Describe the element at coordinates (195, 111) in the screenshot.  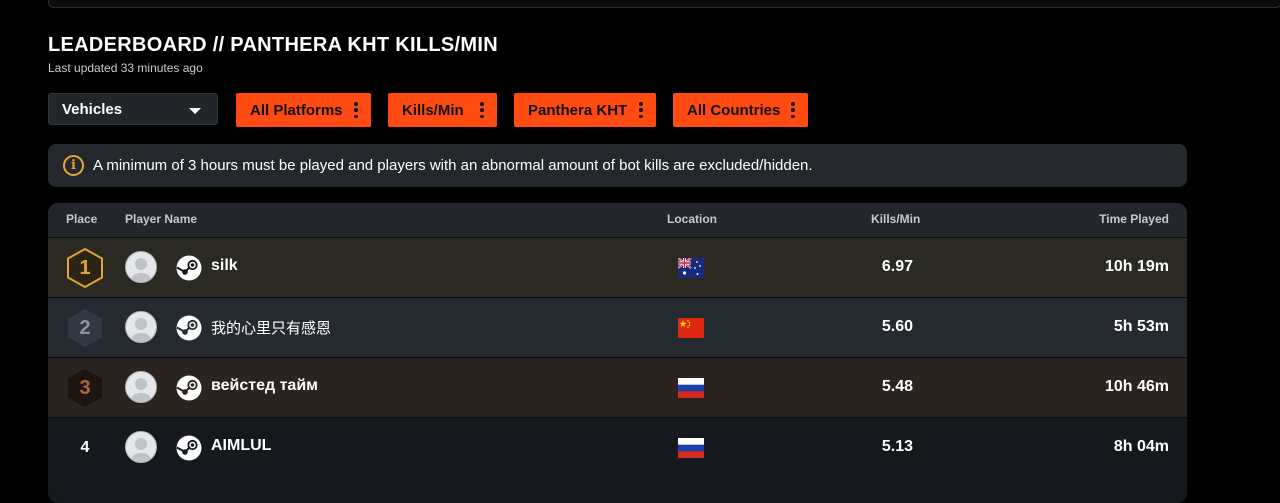
I see `caret-down-icon` at that location.